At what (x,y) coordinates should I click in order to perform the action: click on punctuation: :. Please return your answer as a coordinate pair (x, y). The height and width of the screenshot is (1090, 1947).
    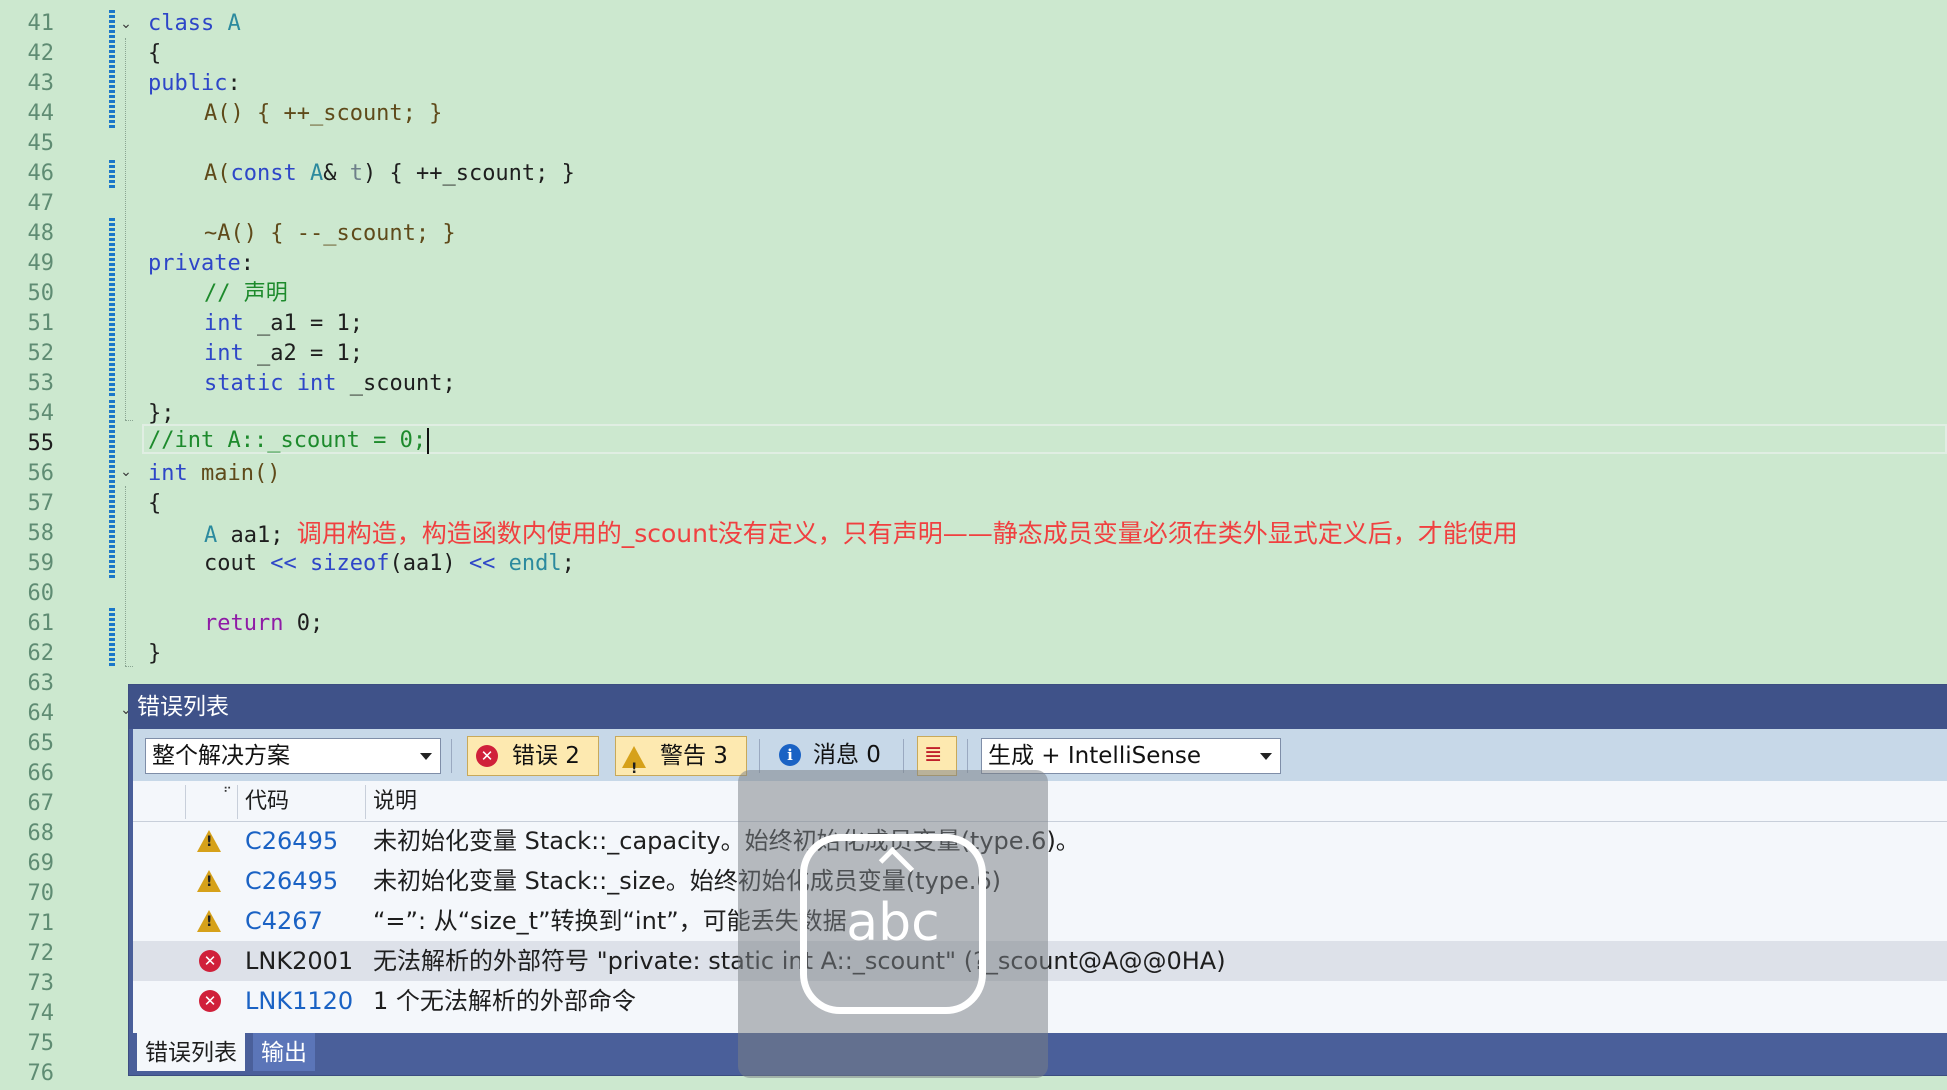
    Looking at the image, I should click on (247, 263).